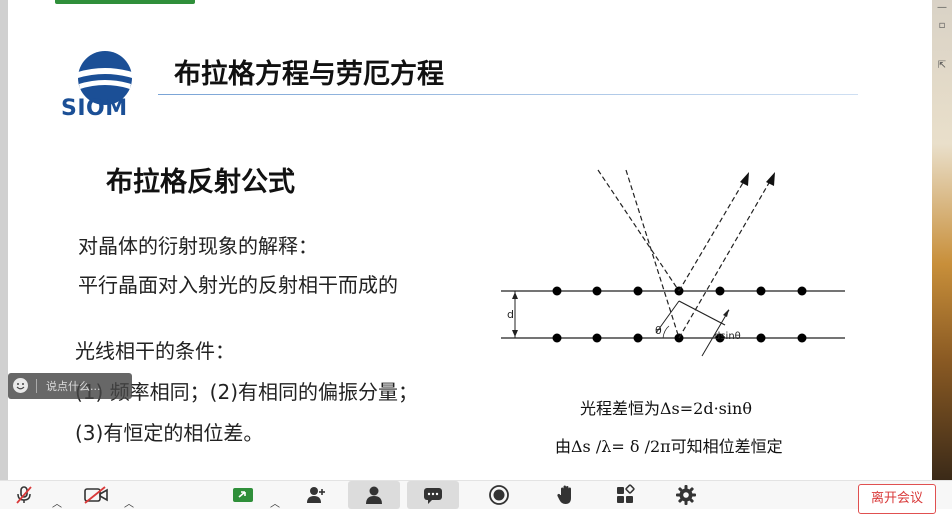 This screenshot has height=514, width=952. I want to click on dsin-label: dsinθ, so click(727, 336).